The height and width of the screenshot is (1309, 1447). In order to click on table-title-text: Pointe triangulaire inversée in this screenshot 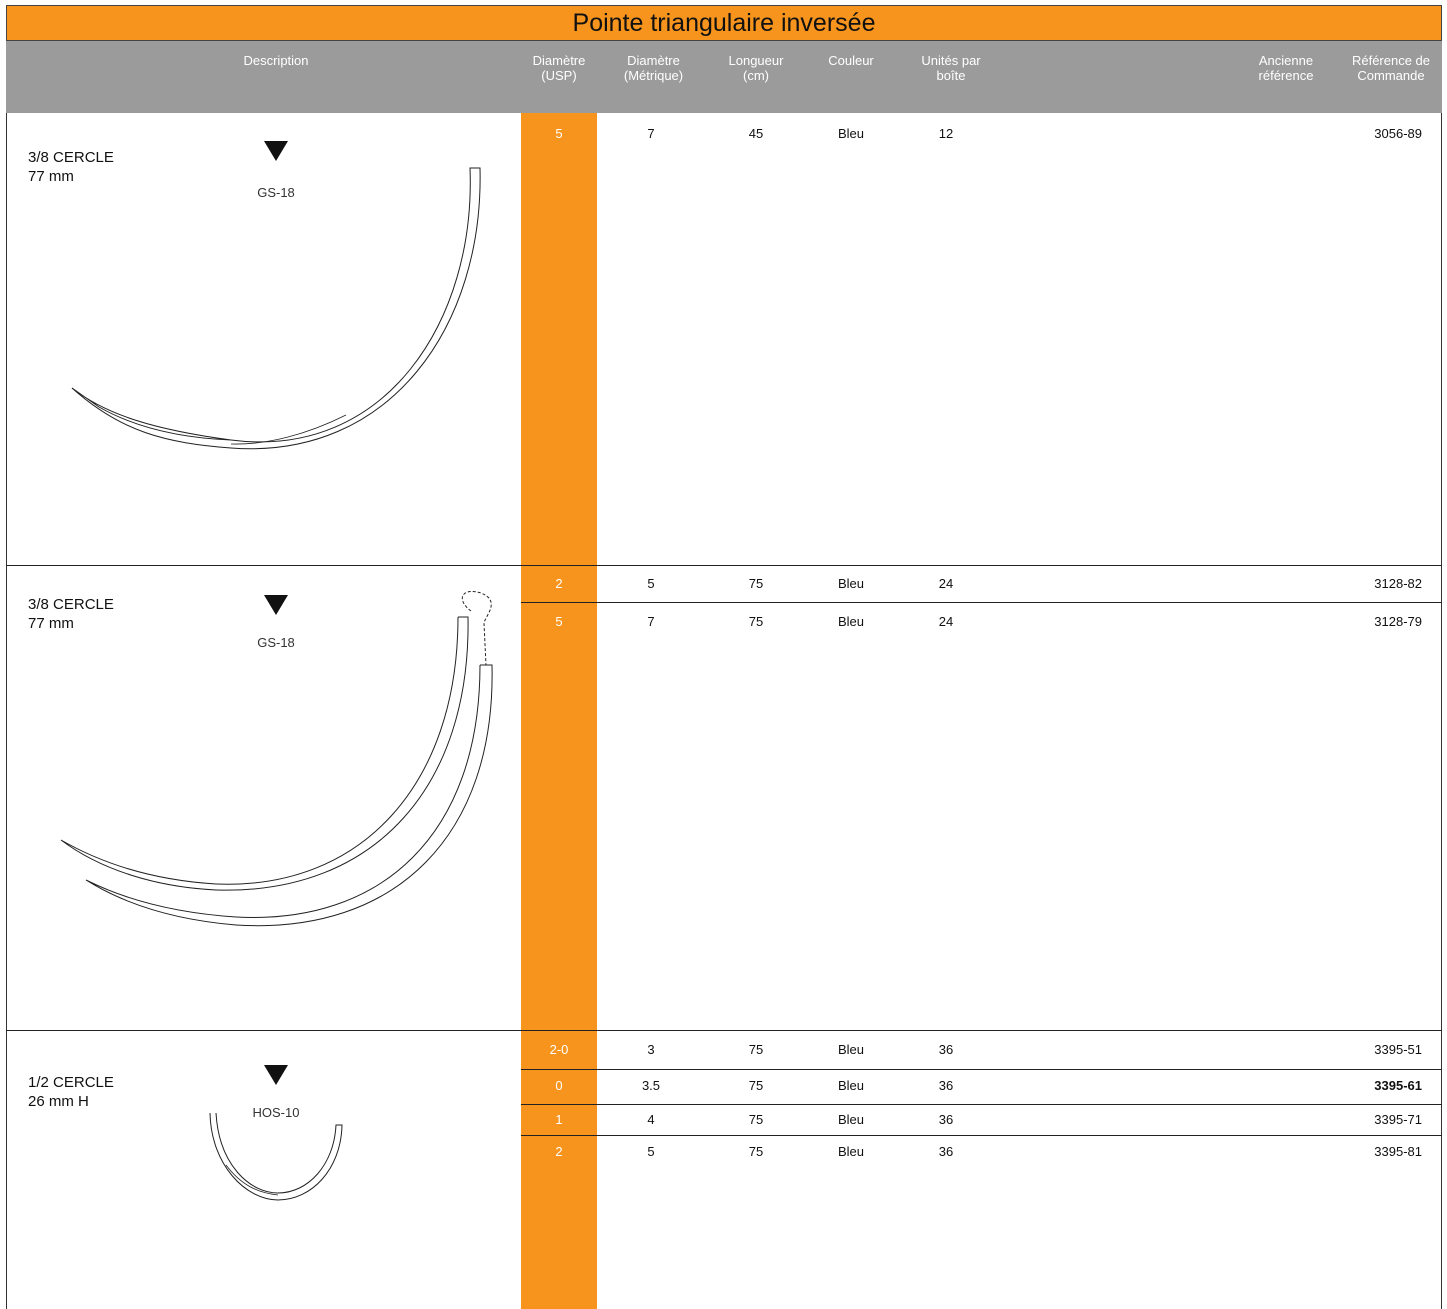, I will do `click(724, 22)`.